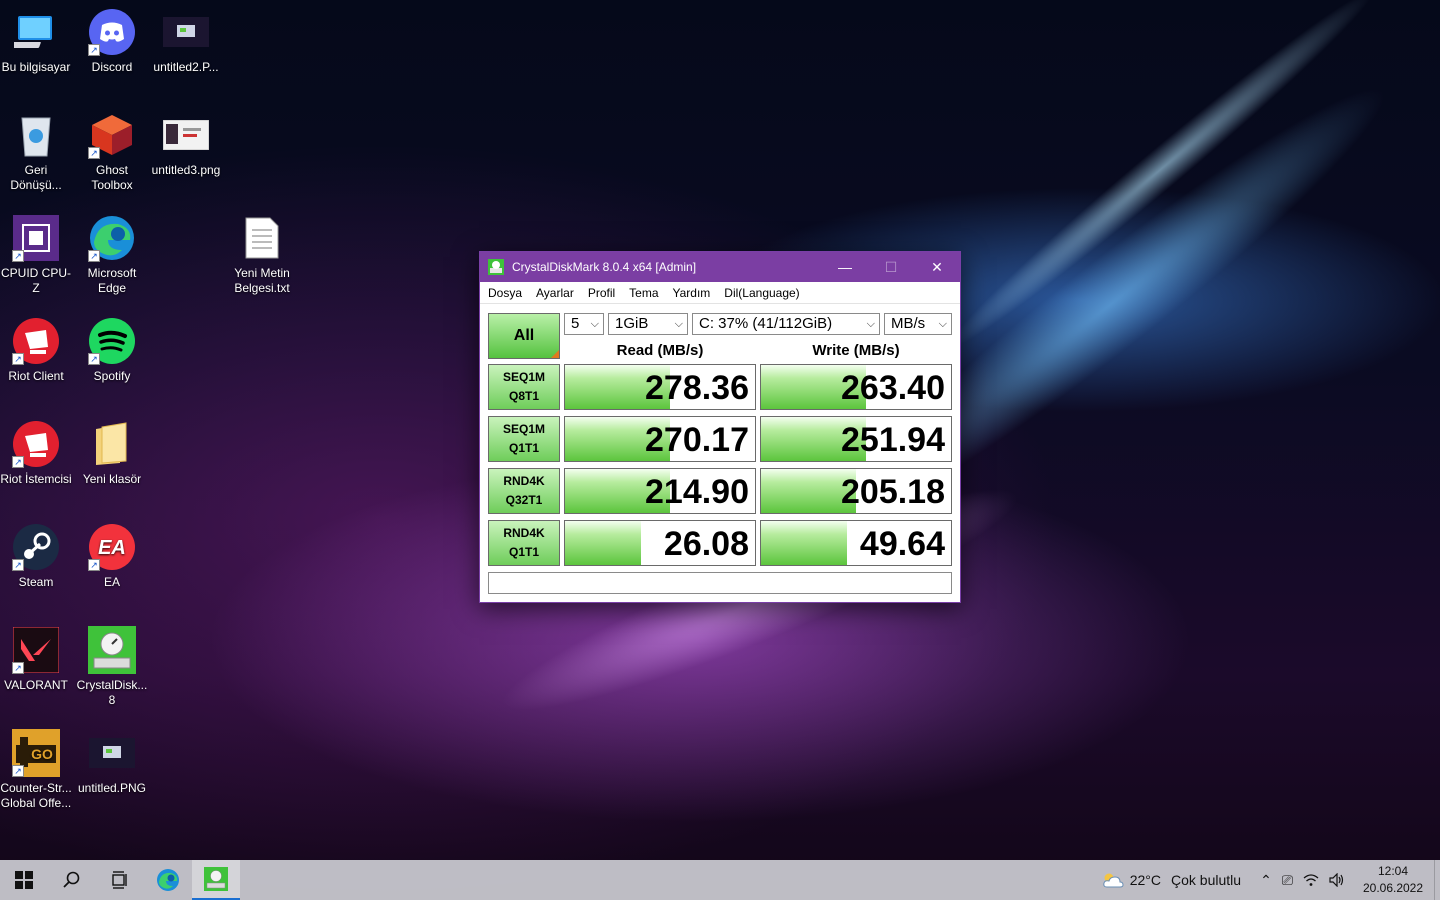  I want to click on size-select: 1GiB ⌵, so click(648, 324).